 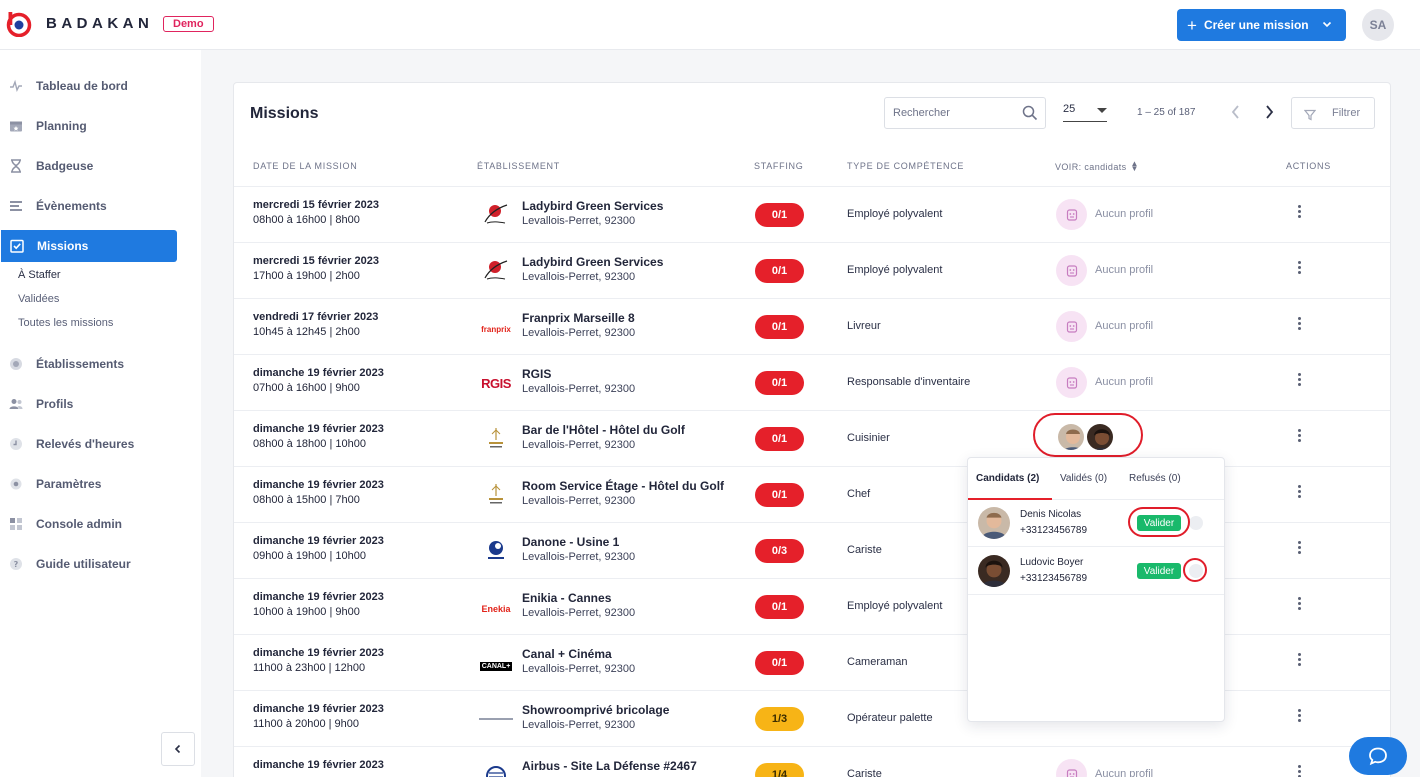 I want to click on chat-bubble-icon, so click(x=1378, y=756).